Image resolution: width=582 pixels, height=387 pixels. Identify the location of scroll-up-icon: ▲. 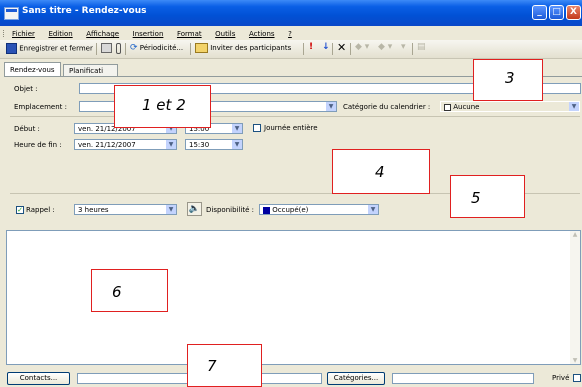
(575, 234).